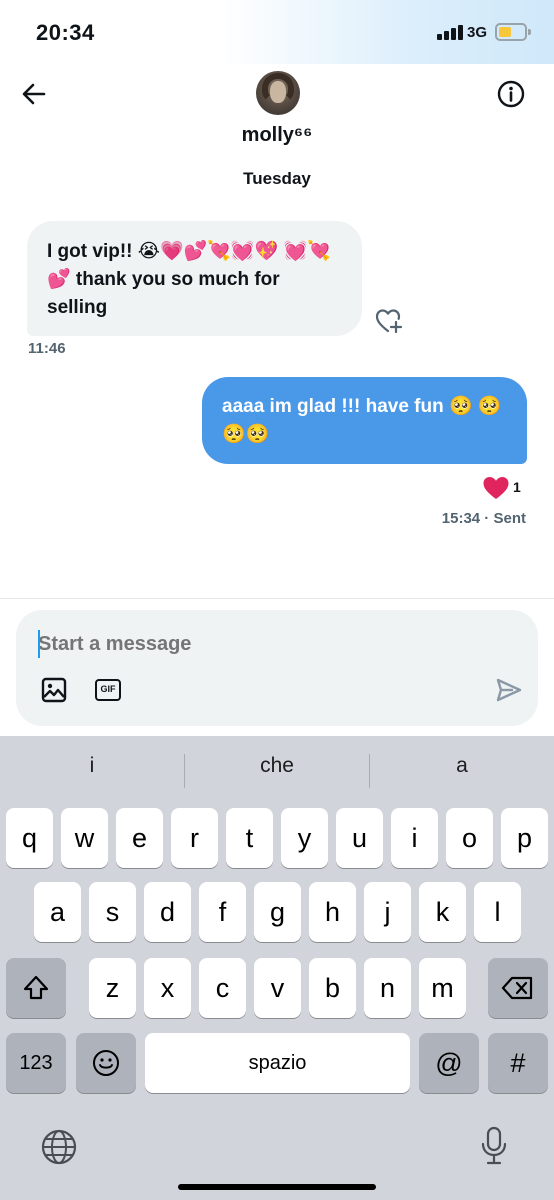 Image resolution: width=554 pixels, height=1200 pixels. Describe the element at coordinates (449, 1063) in the screenshot. I see `at-key: @` at that location.